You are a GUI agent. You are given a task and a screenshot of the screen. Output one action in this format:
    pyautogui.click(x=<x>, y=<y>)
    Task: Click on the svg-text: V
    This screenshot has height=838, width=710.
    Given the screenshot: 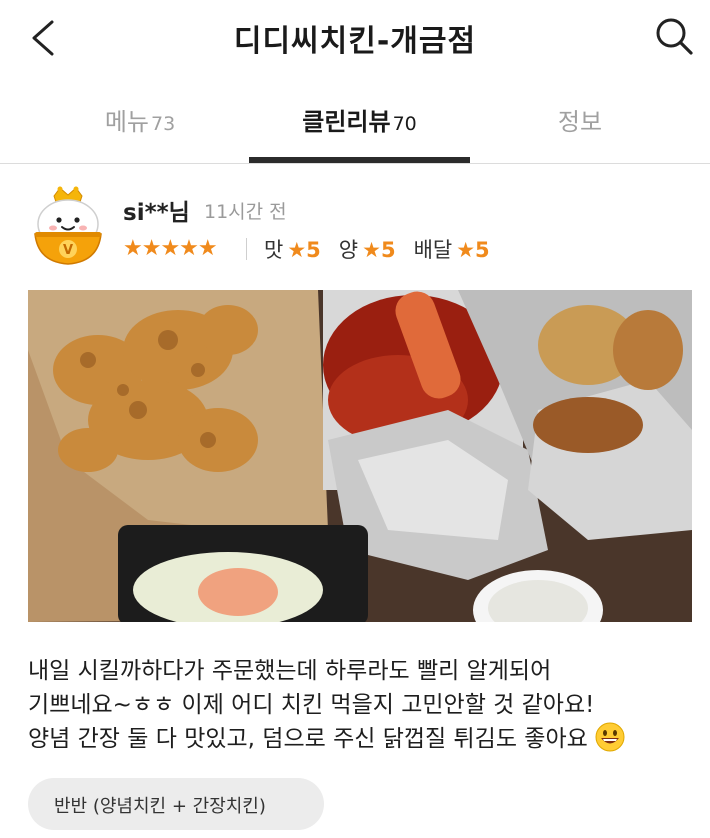 What is the action you would take?
    pyautogui.click(x=68, y=250)
    